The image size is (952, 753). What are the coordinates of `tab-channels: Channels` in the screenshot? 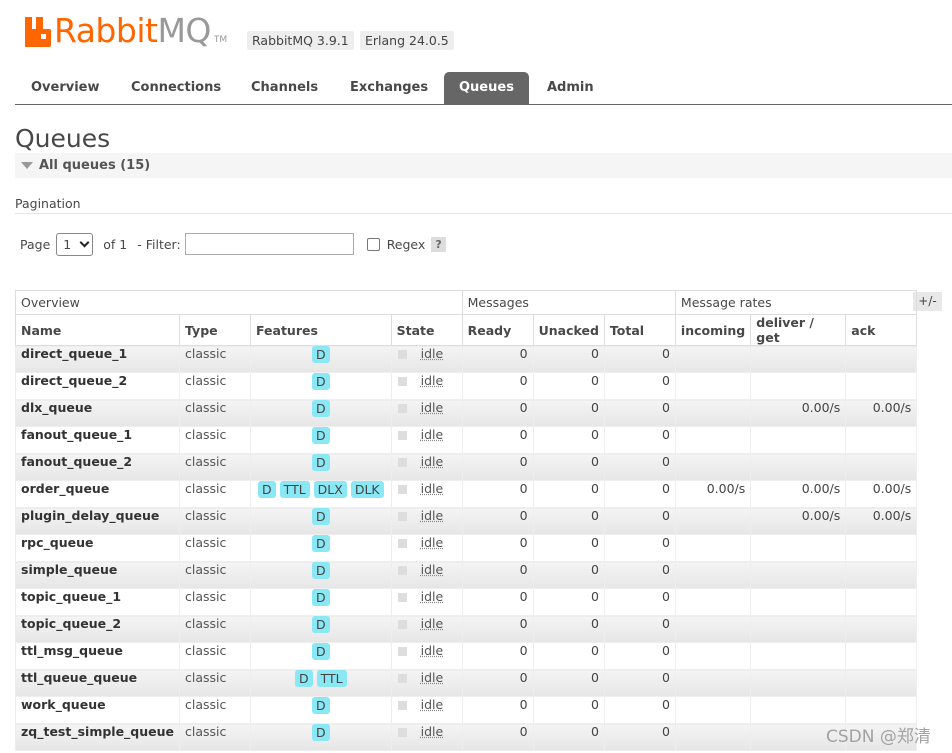 It's located at (284, 88).